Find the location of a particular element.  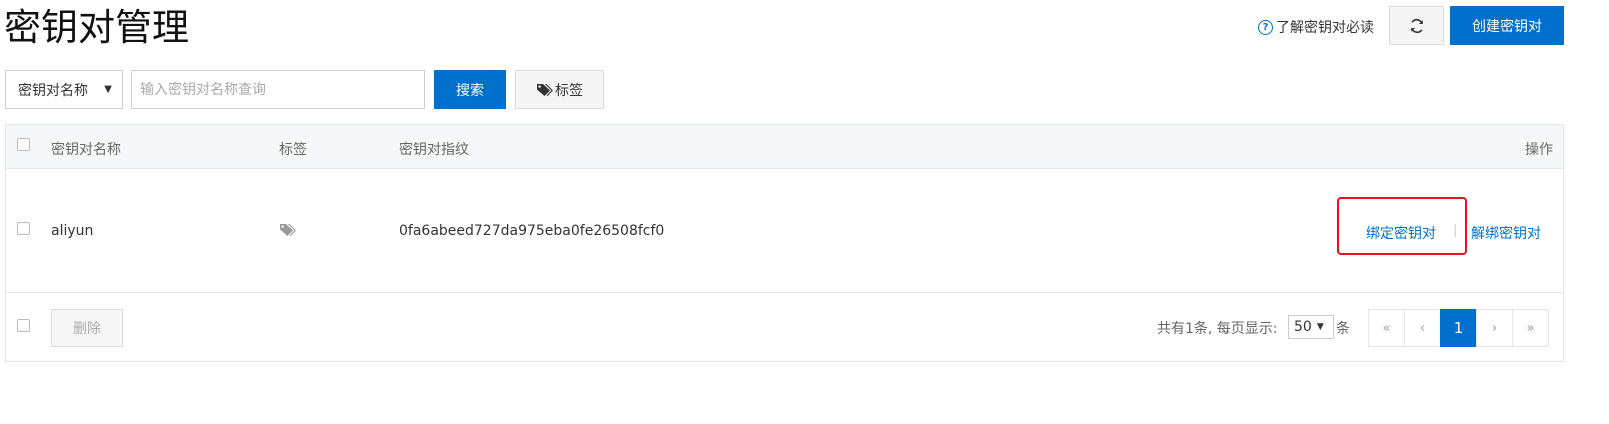

keypair-name: aliyun is located at coordinates (72, 231).